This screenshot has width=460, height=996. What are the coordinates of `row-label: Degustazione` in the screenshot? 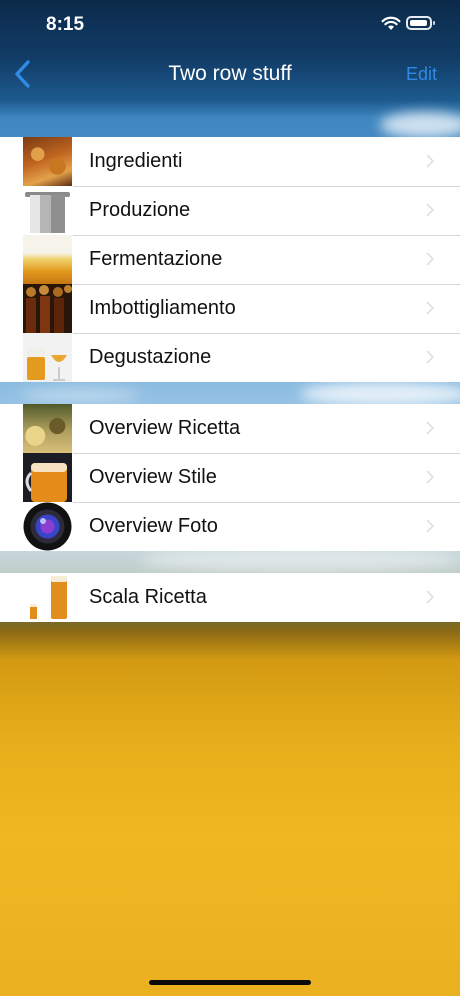 It's located at (150, 357).